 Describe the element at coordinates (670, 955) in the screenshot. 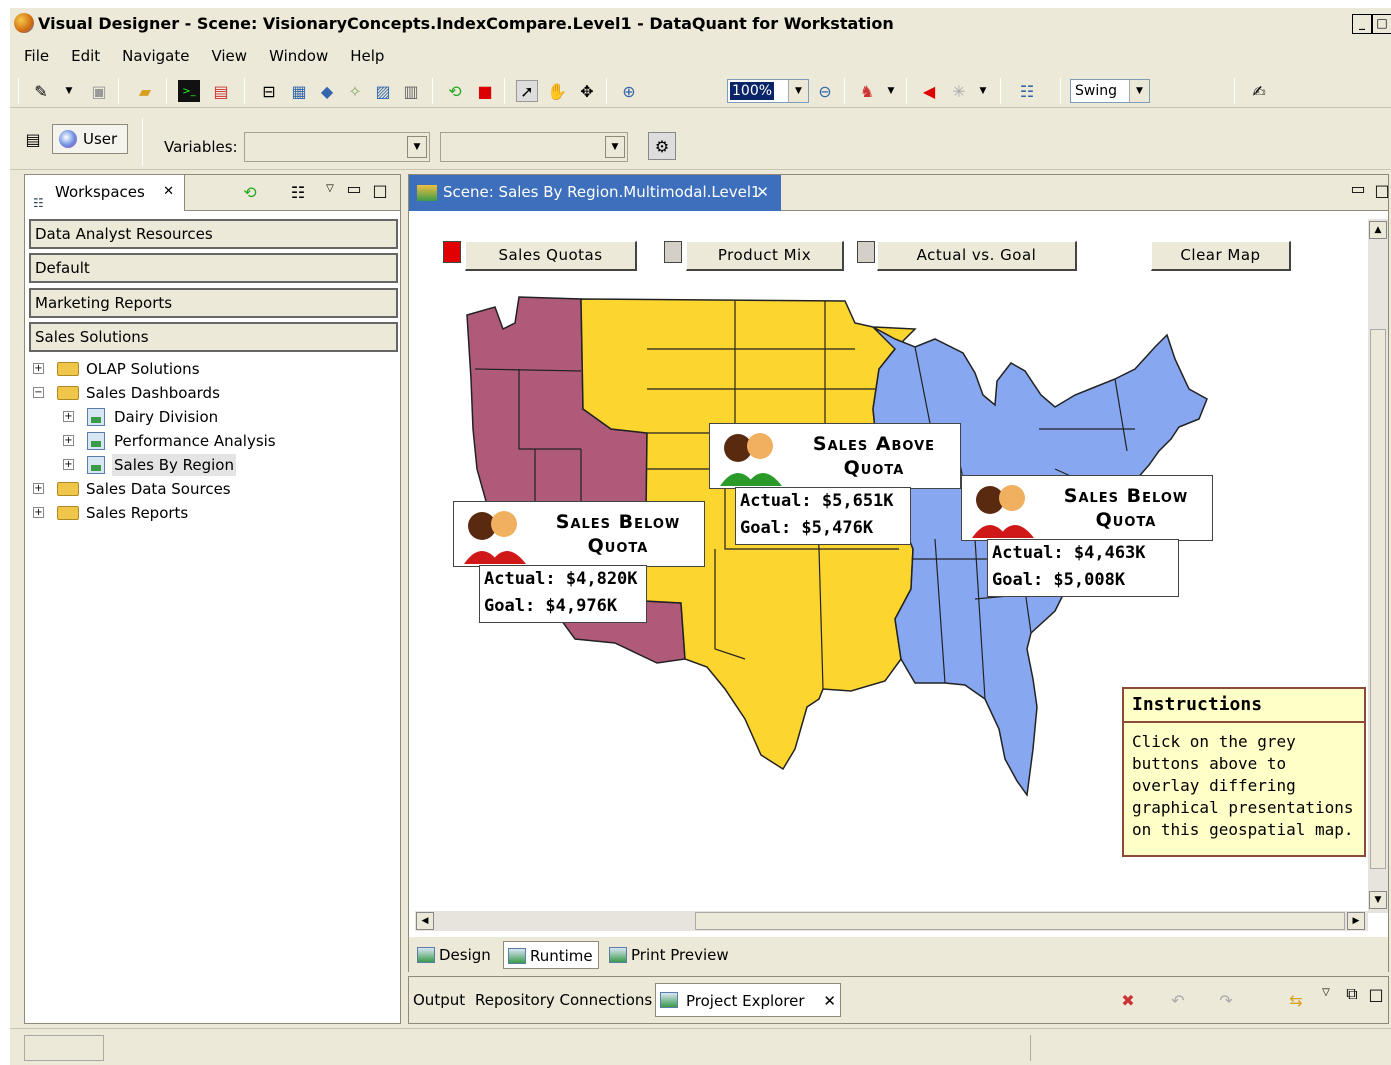

I see `tab-print-preview: Print Preview` at that location.